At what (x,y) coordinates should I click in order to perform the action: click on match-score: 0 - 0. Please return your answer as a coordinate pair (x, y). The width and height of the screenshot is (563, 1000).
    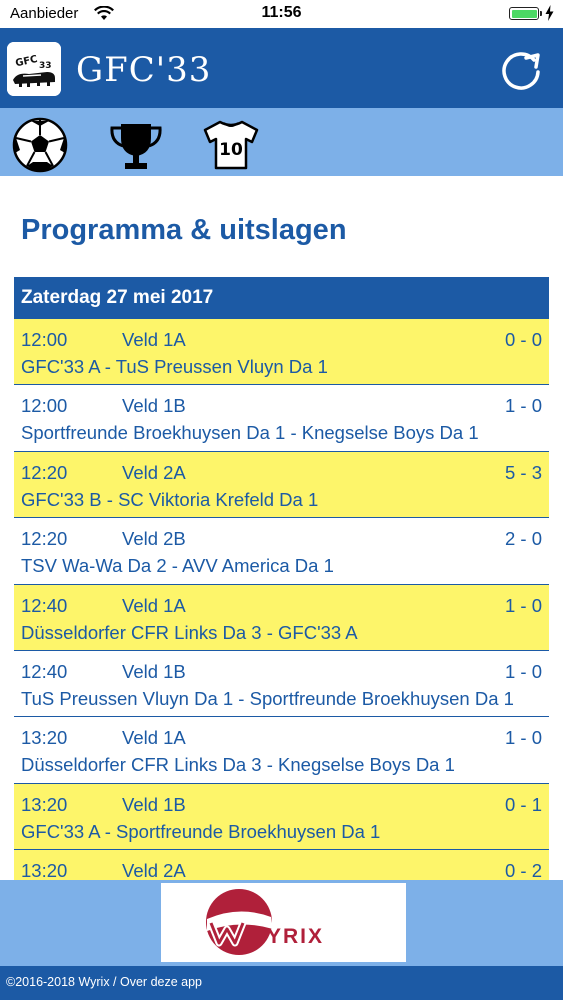
    Looking at the image, I should click on (523, 339).